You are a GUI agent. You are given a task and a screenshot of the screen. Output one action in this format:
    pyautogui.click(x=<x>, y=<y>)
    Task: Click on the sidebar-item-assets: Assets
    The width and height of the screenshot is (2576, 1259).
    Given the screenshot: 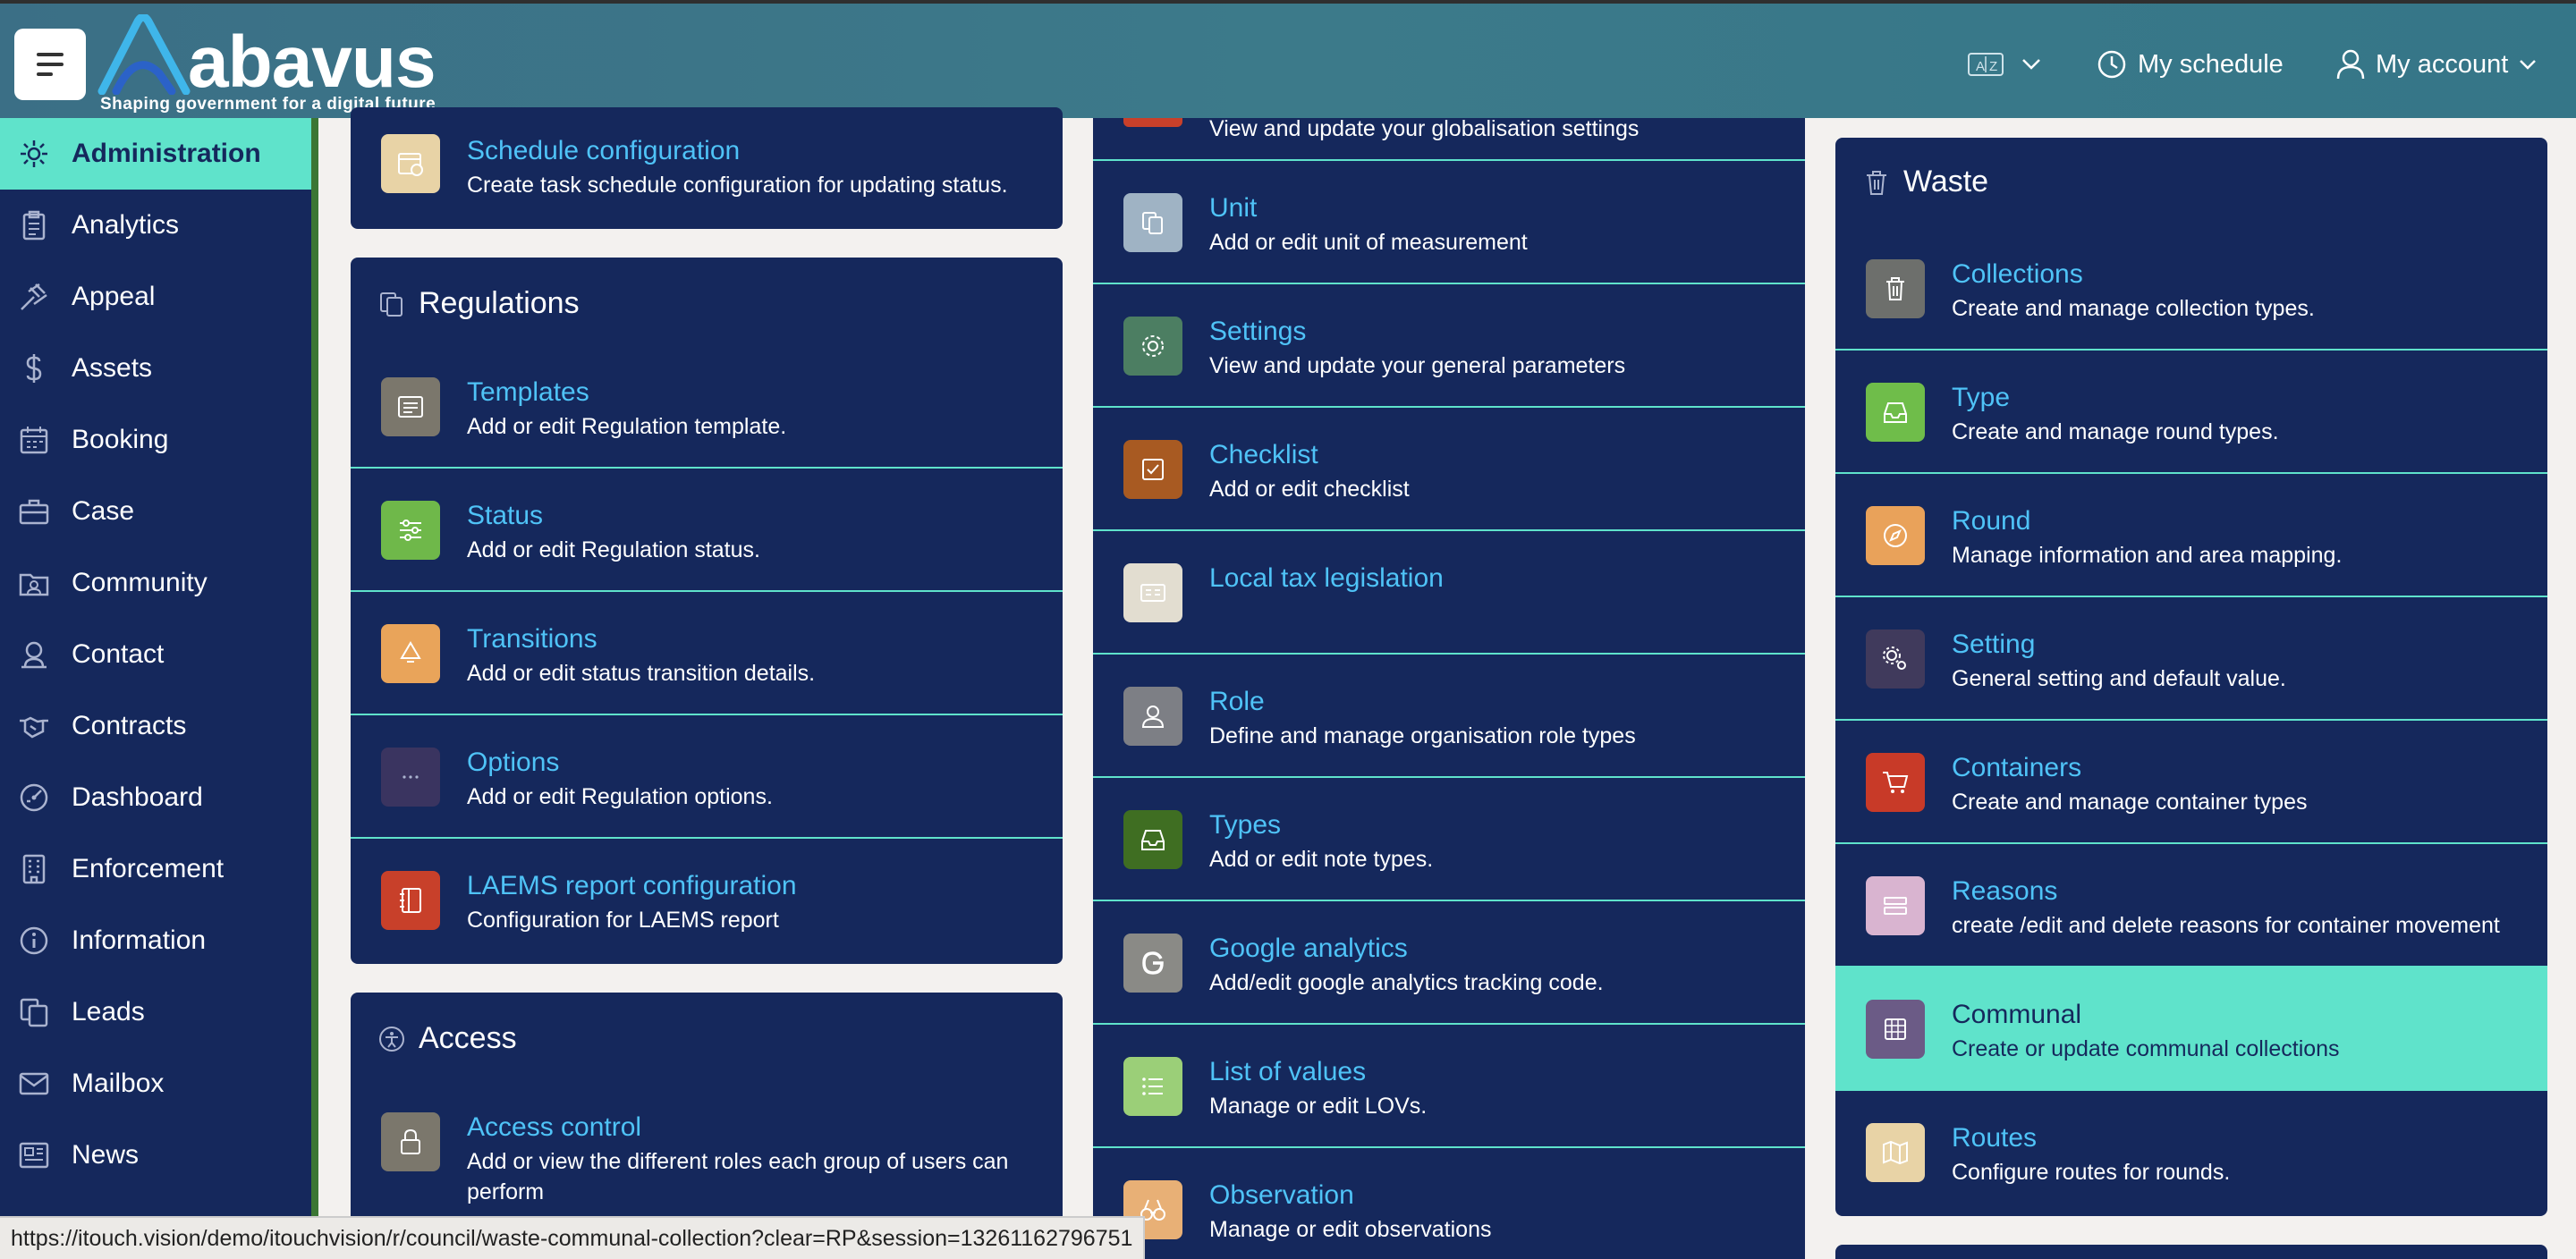 What is the action you would take?
    pyautogui.click(x=155, y=369)
    